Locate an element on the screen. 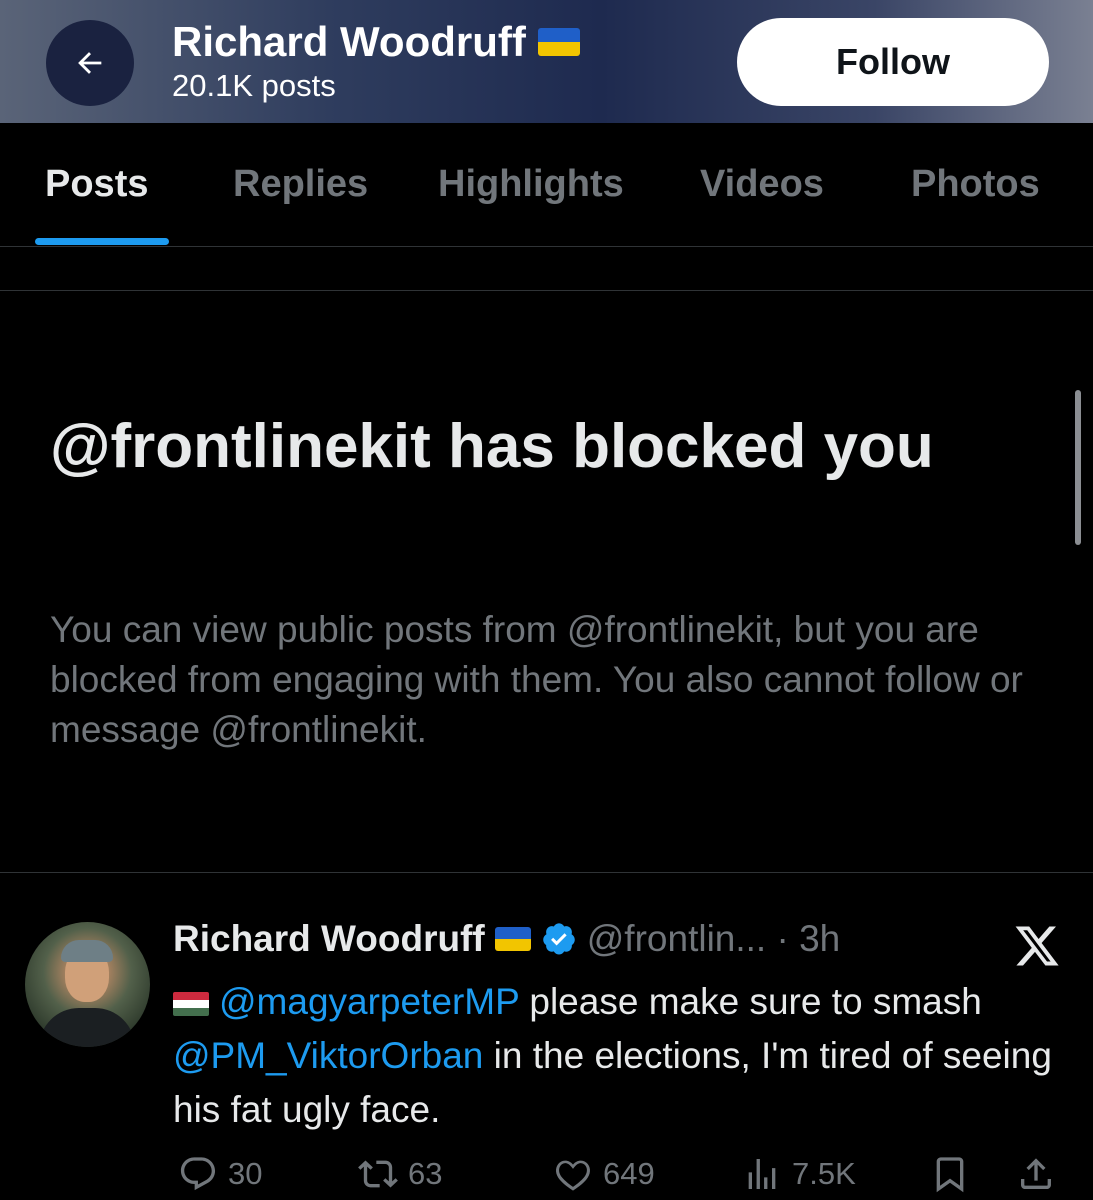  reply-button: 30 is located at coordinates (220, 1174).